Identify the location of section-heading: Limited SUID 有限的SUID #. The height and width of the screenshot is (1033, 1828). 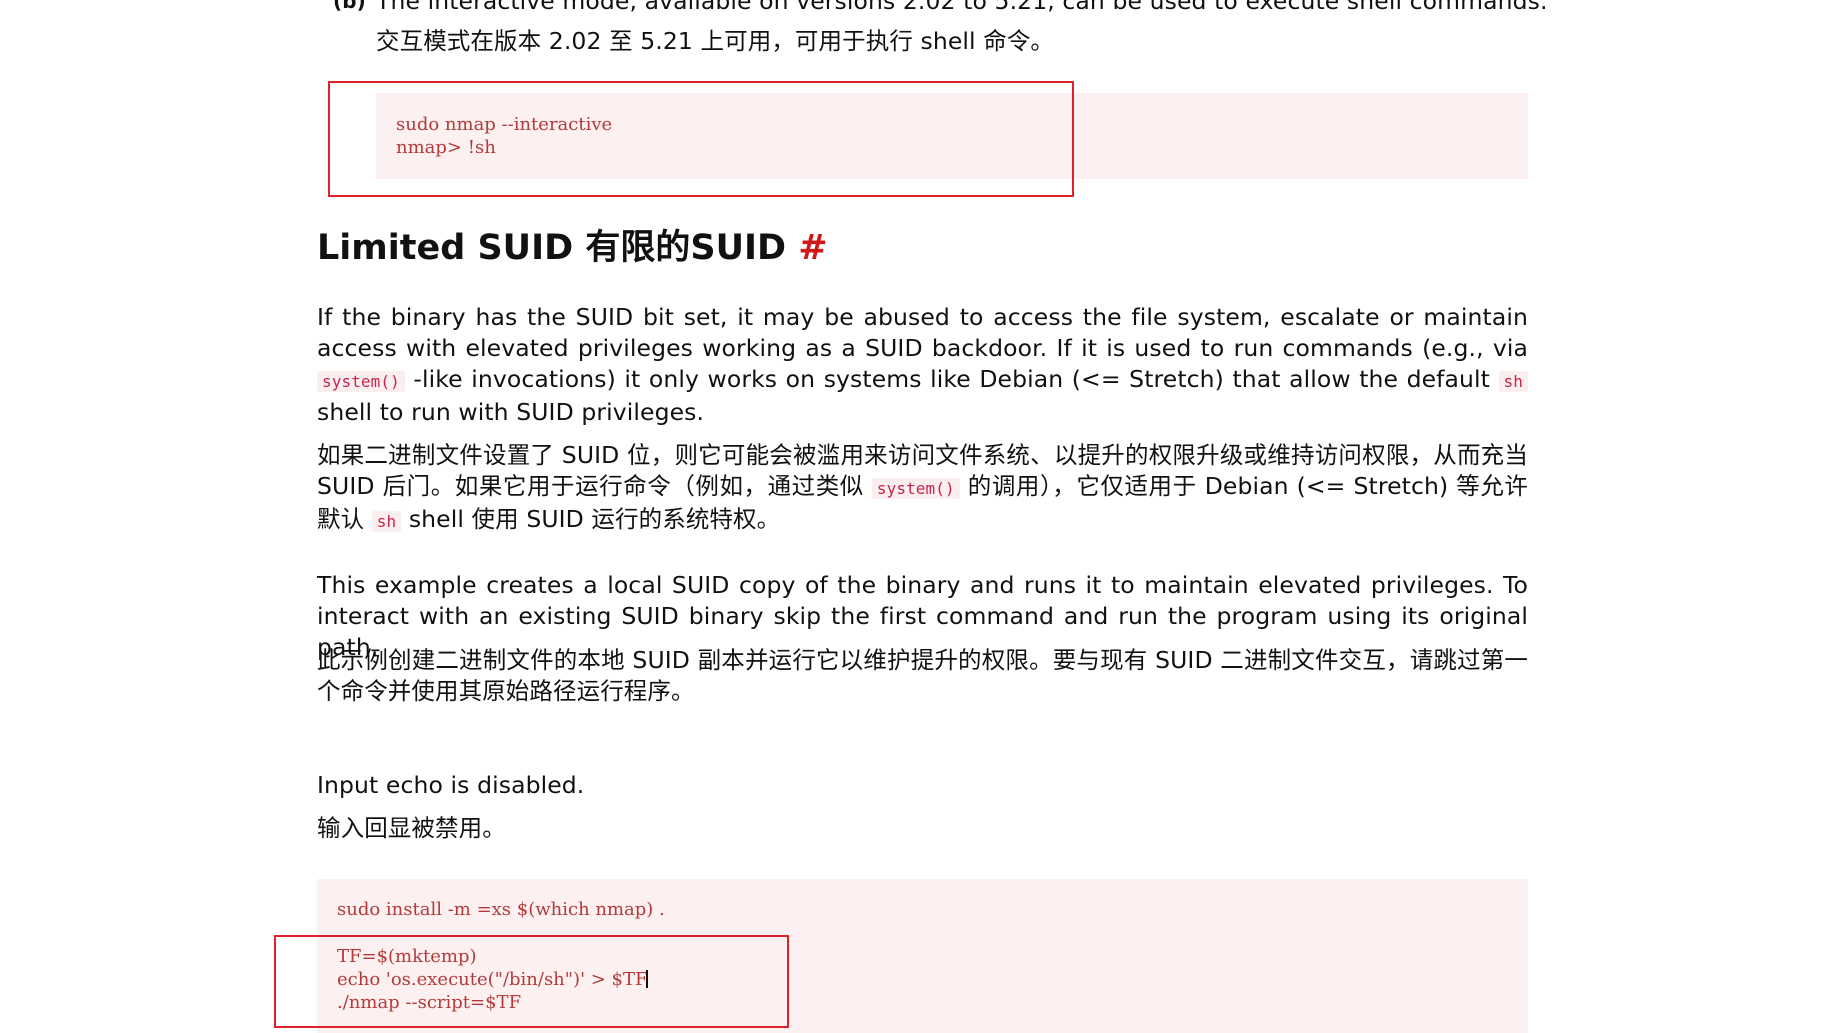
(572, 248).